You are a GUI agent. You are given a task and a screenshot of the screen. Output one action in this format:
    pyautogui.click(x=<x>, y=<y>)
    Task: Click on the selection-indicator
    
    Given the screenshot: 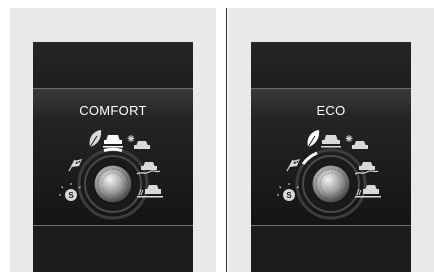 What is the action you would take?
    pyautogui.click(x=113, y=149)
    